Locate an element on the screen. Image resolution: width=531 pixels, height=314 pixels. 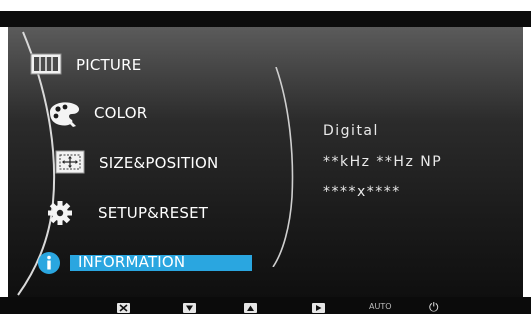
power-icon: ⏻ is located at coordinates (434, 307).